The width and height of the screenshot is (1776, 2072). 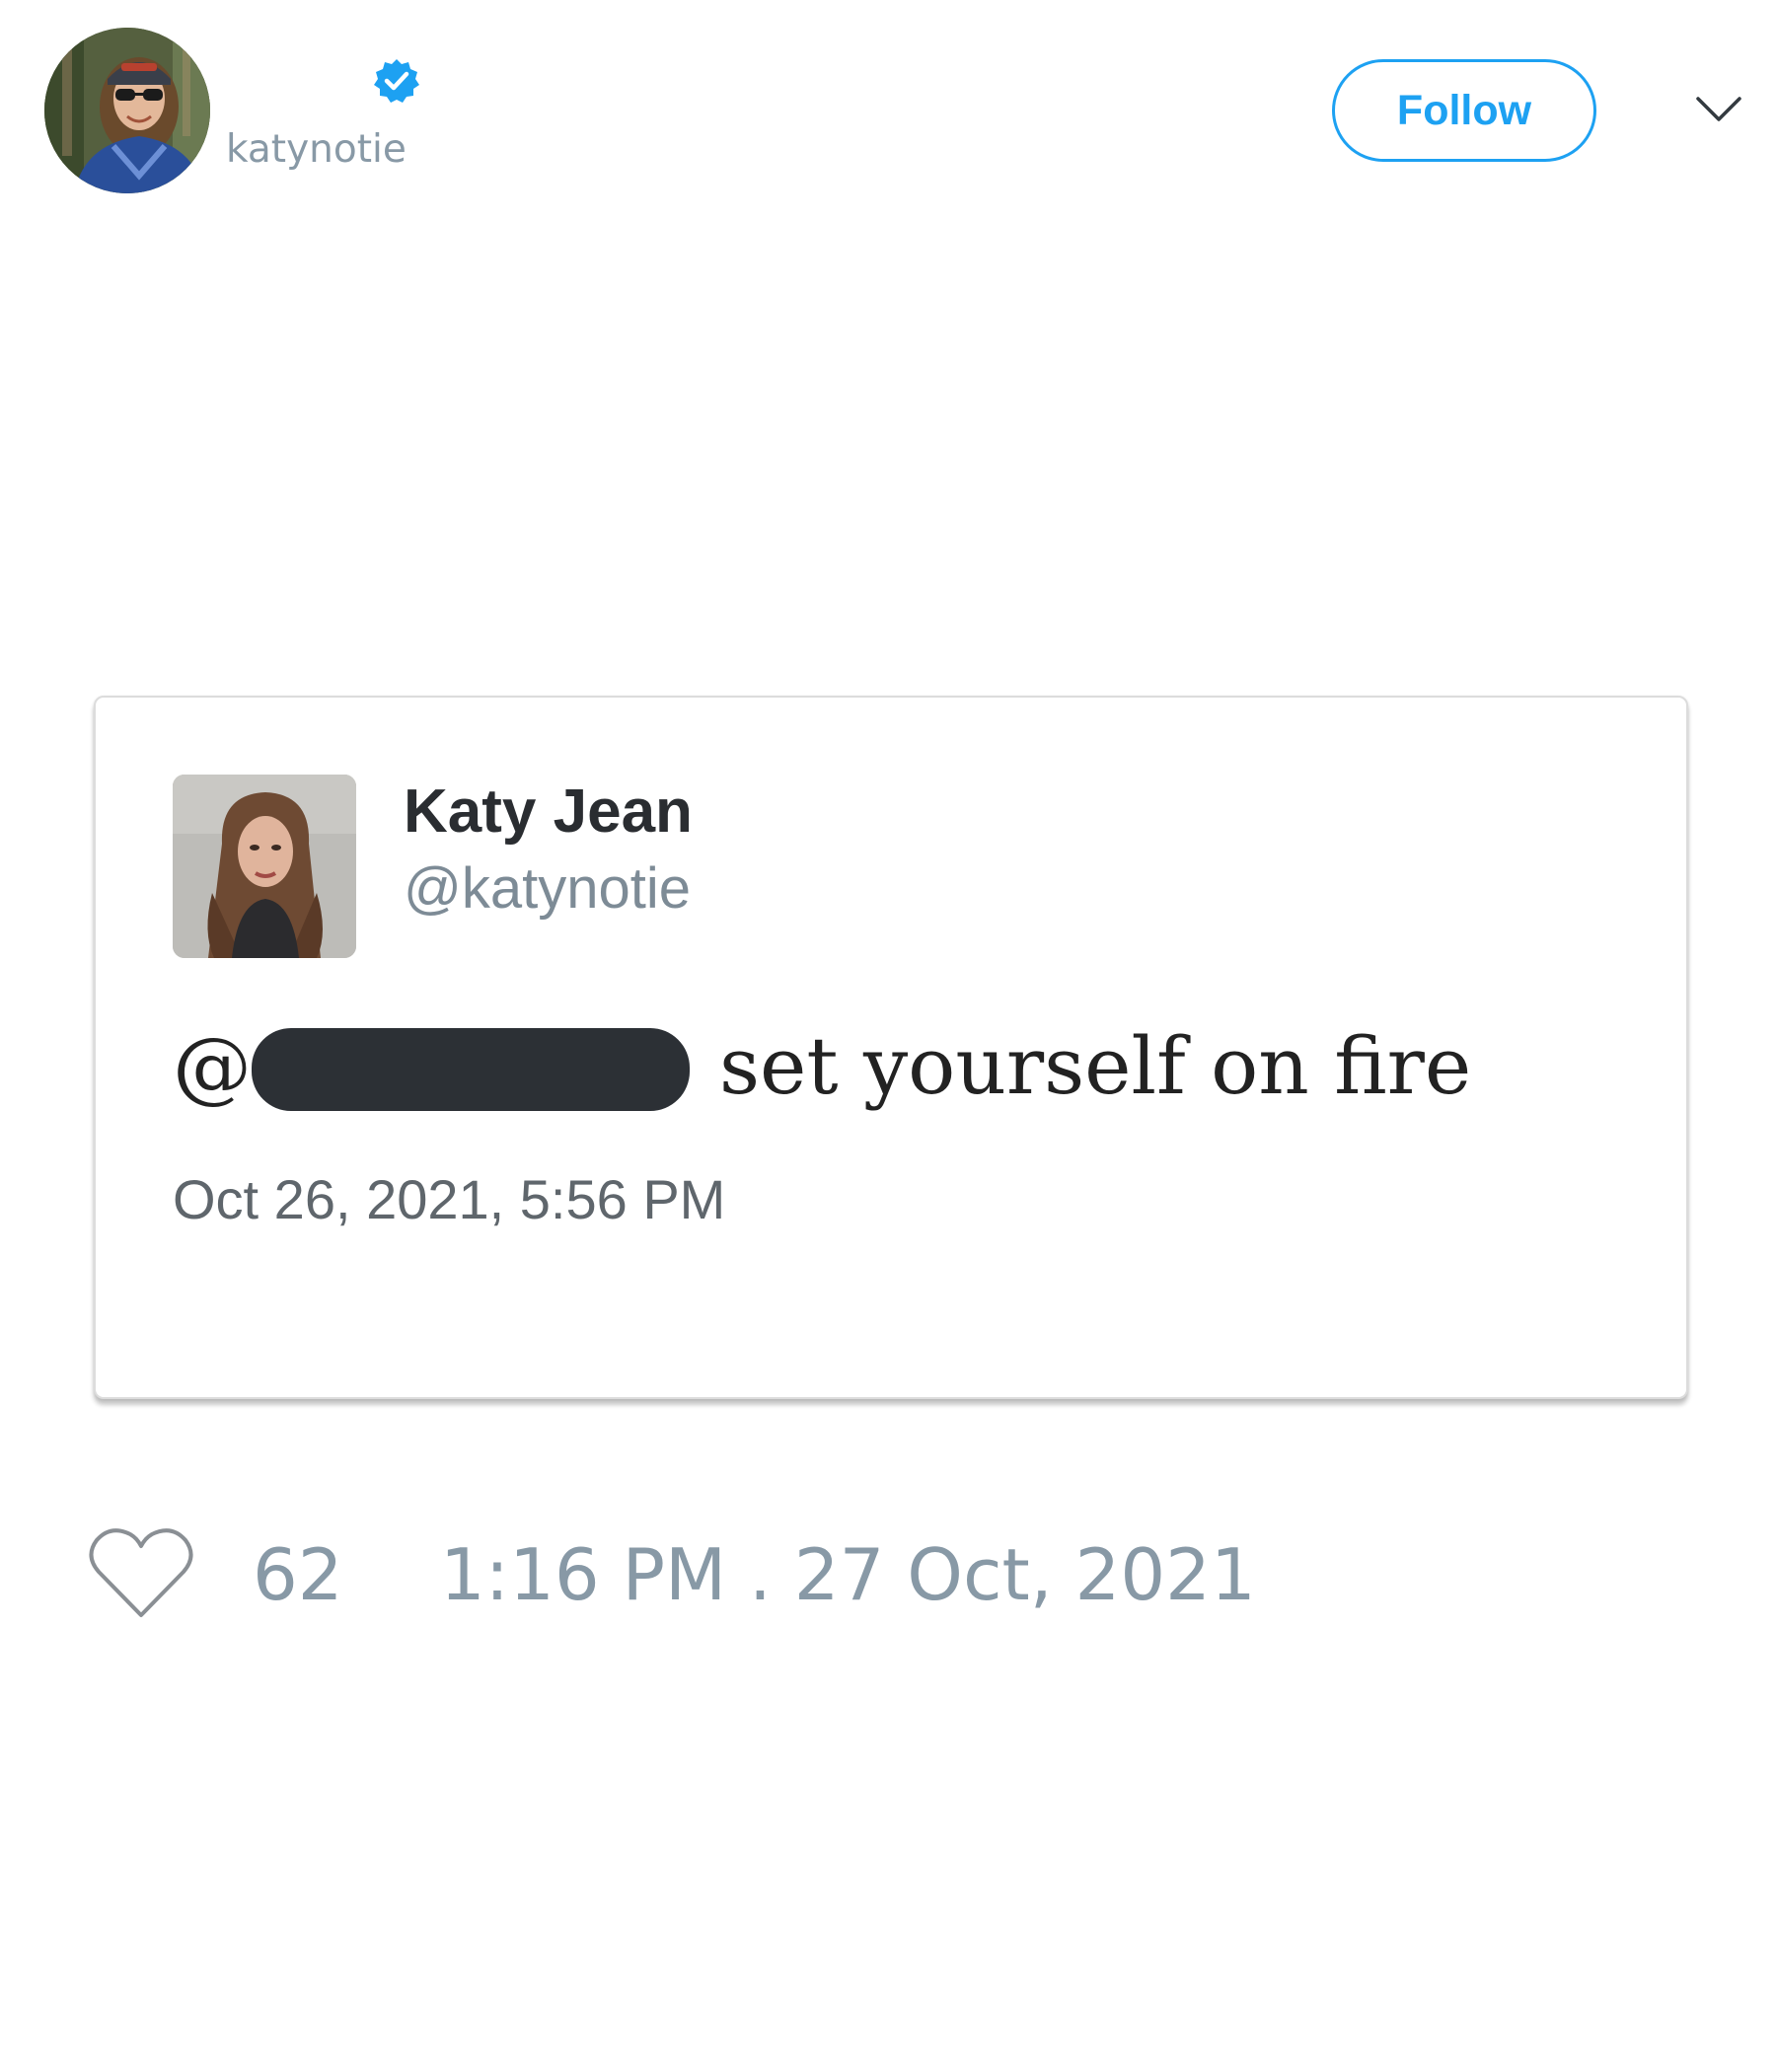 What do you see at coordinates (848, 1574) in the screenshot?
I see `tweet-timestamp: 1:16 PM . 27 Oct, 2021` at bounding box center [848, 1574].